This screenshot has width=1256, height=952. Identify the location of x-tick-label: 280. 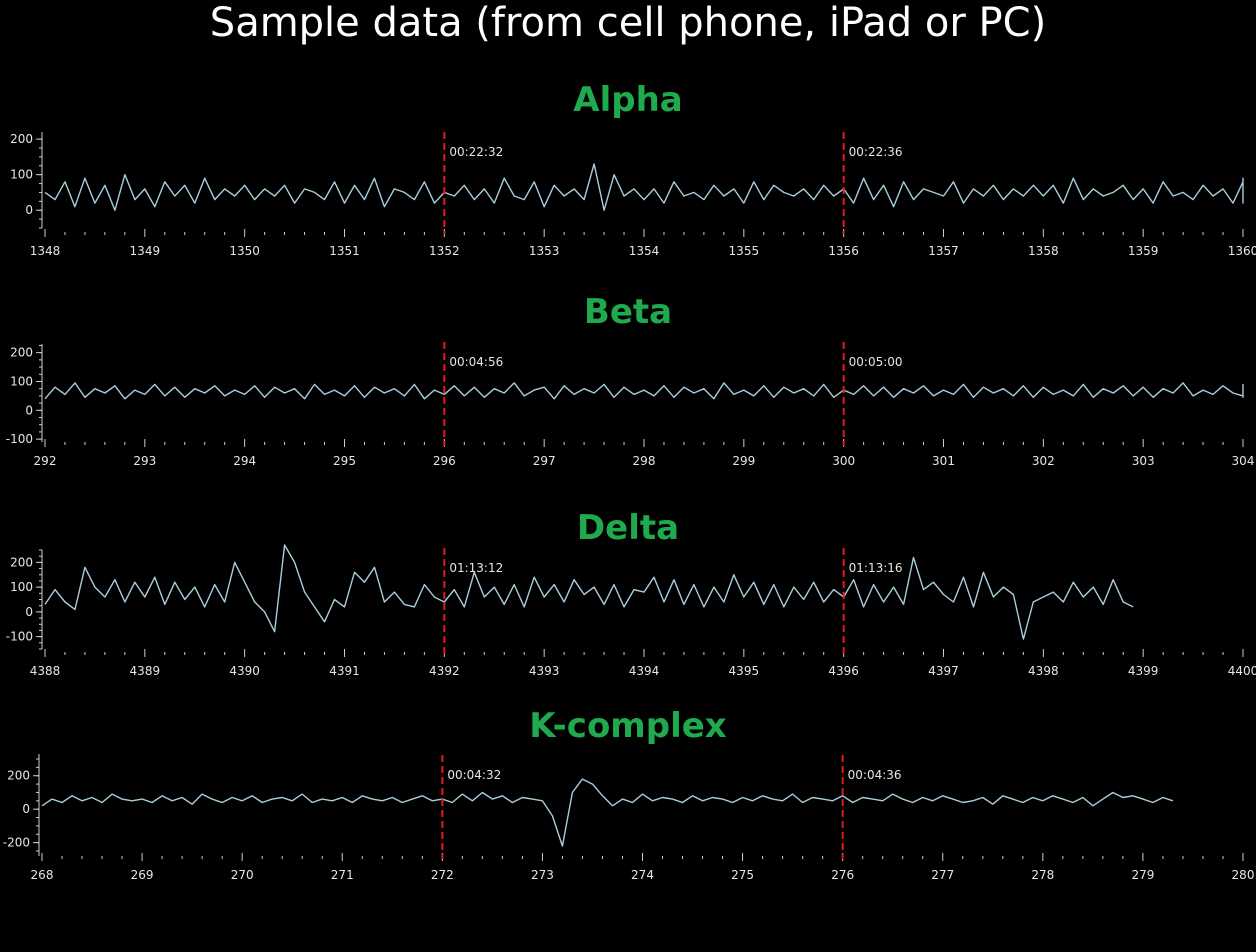
(1243, 875).